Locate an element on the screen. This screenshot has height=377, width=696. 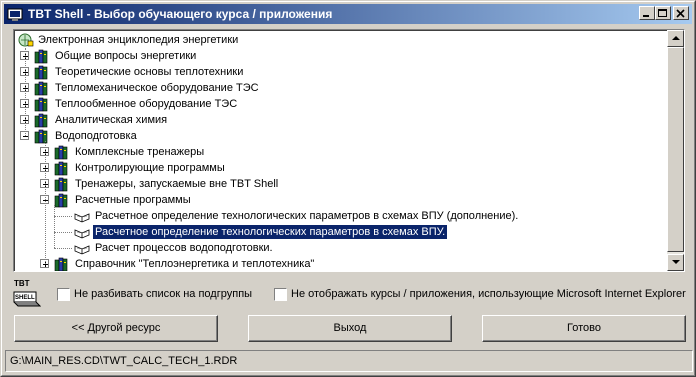
close-button is located at coordinates (681, 13).